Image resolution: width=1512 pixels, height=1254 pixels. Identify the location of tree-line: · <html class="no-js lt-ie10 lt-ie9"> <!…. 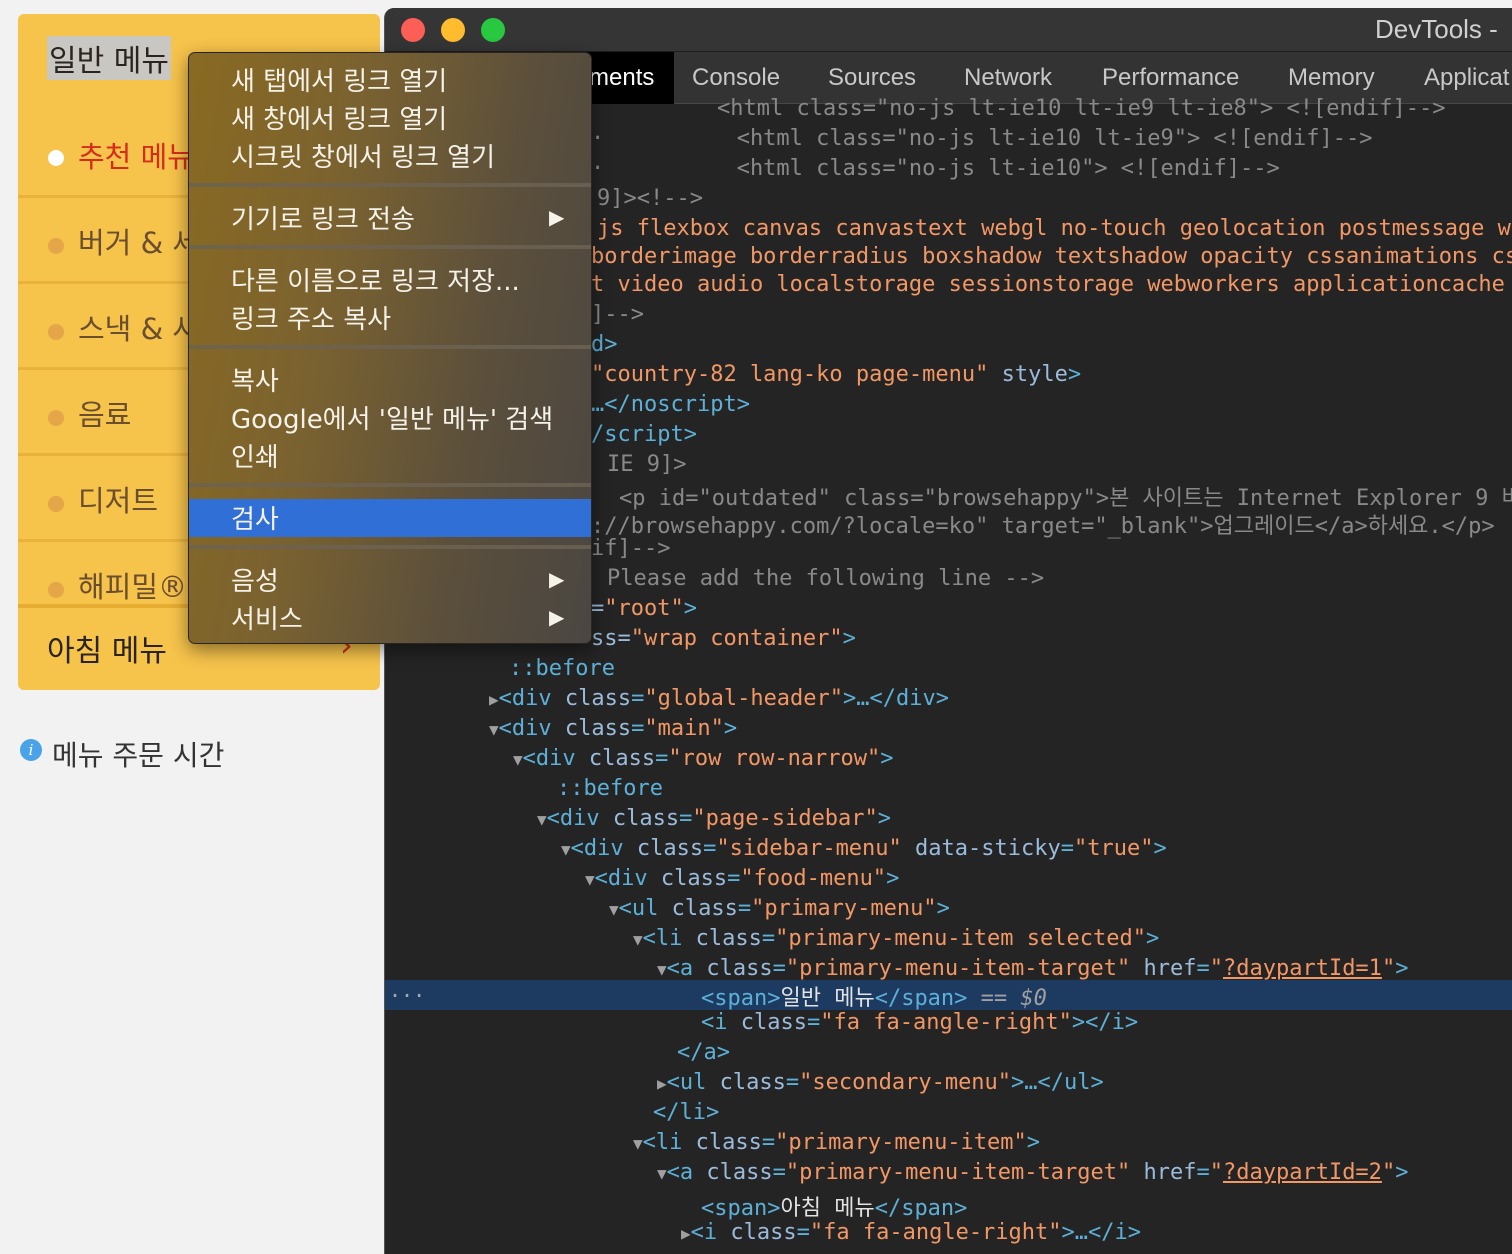
(981, 141).